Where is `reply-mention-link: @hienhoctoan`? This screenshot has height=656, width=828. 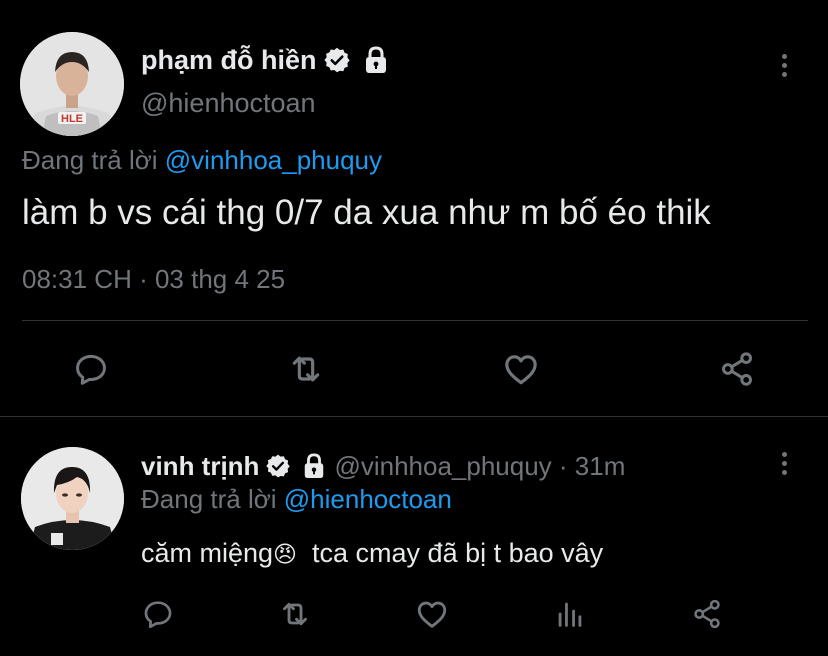 reply-mention-link: @hienhoctoan is located at coordinates (368, 499).